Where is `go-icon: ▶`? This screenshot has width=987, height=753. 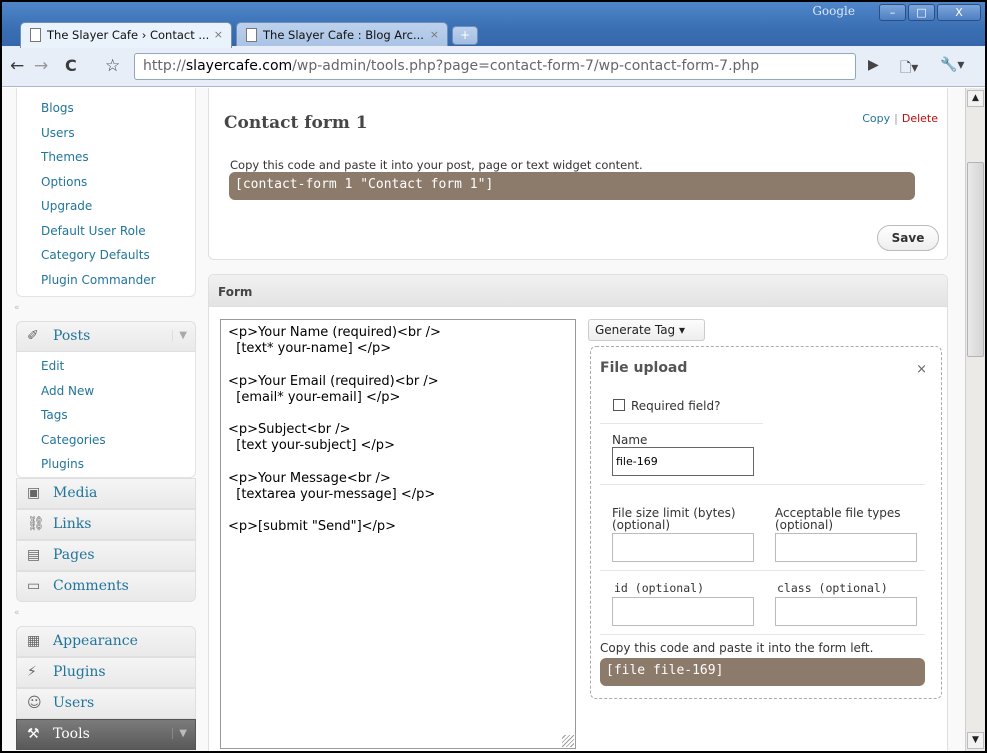
go-icon: ▶ is located at coordinates (873, 65).